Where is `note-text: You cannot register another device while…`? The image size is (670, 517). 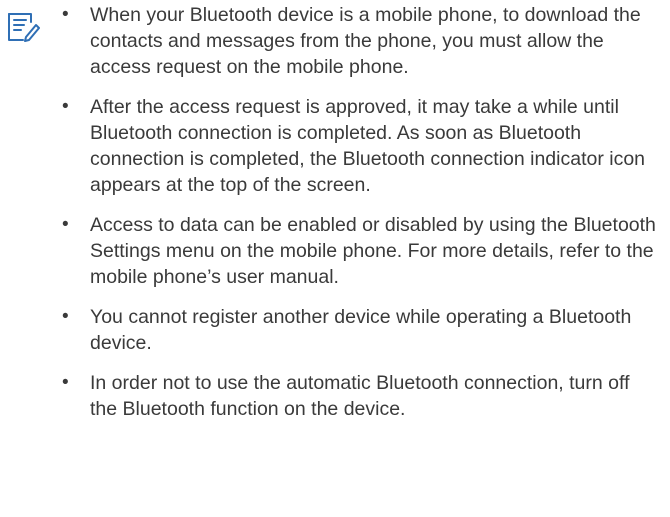 note-text: You cannot register another device while… is located at coordinates (361, 330).